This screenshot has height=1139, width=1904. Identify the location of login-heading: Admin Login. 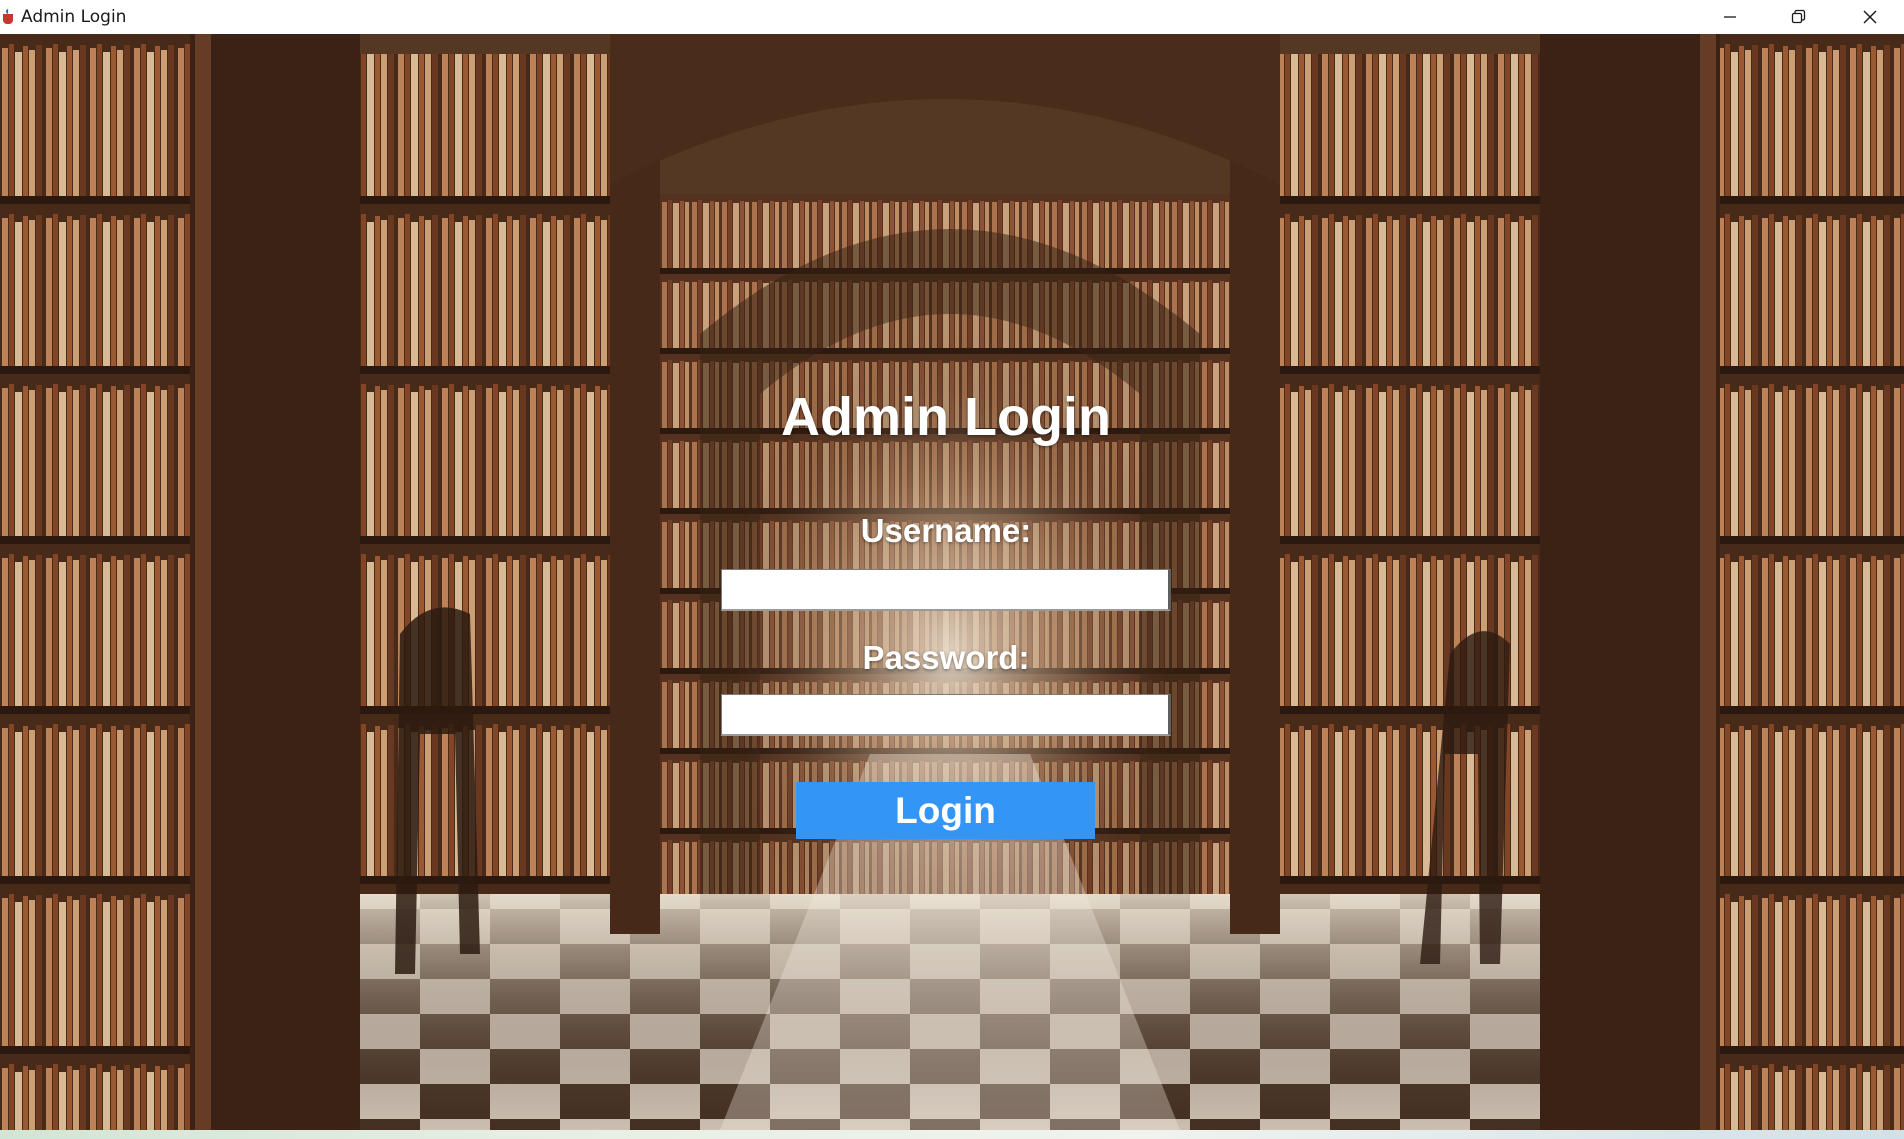
(946, 417).